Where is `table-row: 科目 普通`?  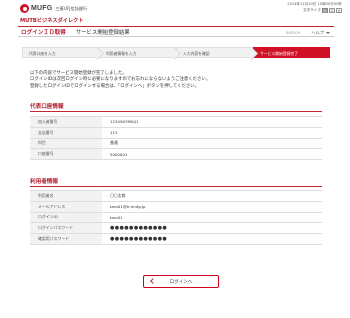 table-row: 科目 普通 is located at coordinates (176, 144).